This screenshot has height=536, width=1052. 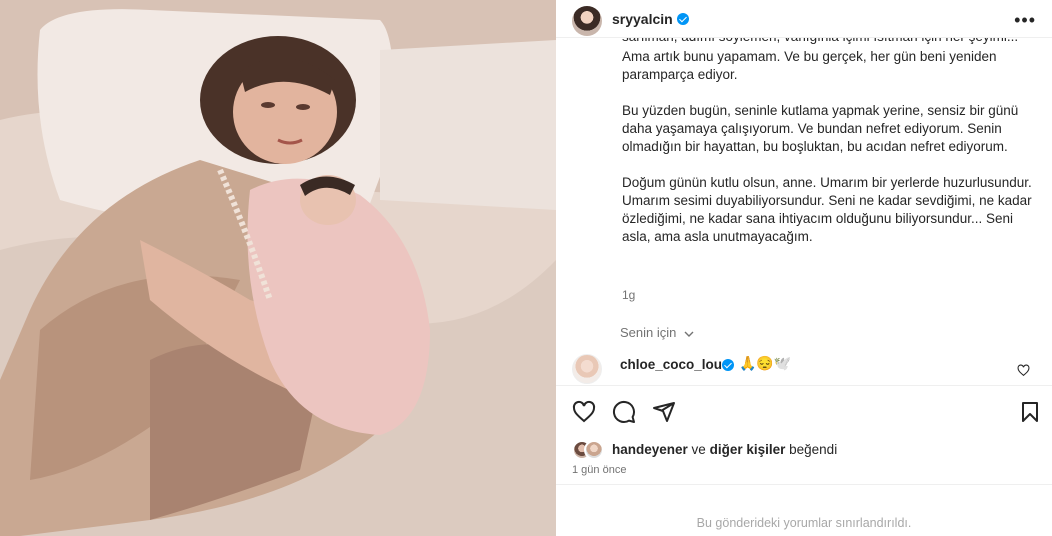 I want to click on post-date: 1 gün önce, so click(x=599, y=470).